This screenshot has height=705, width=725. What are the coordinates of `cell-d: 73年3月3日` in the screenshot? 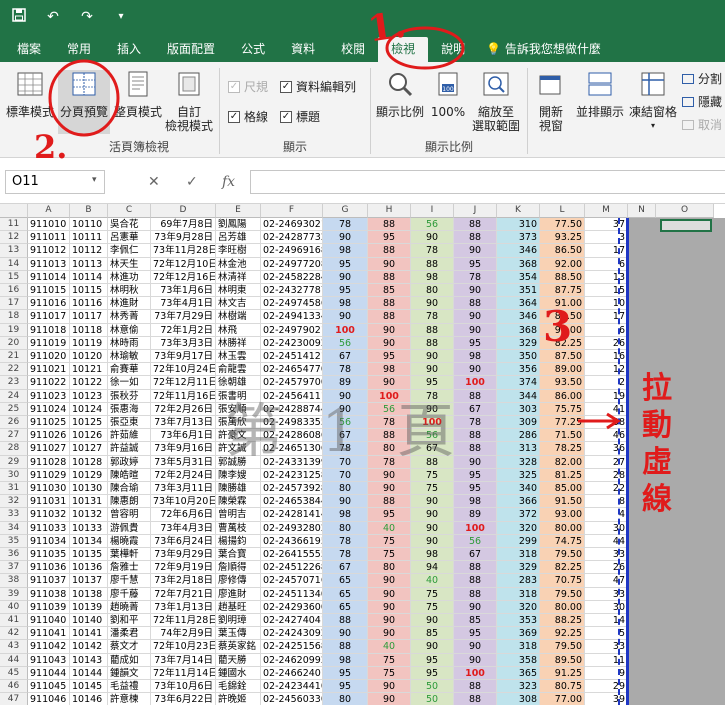 It's located at (183, 343).